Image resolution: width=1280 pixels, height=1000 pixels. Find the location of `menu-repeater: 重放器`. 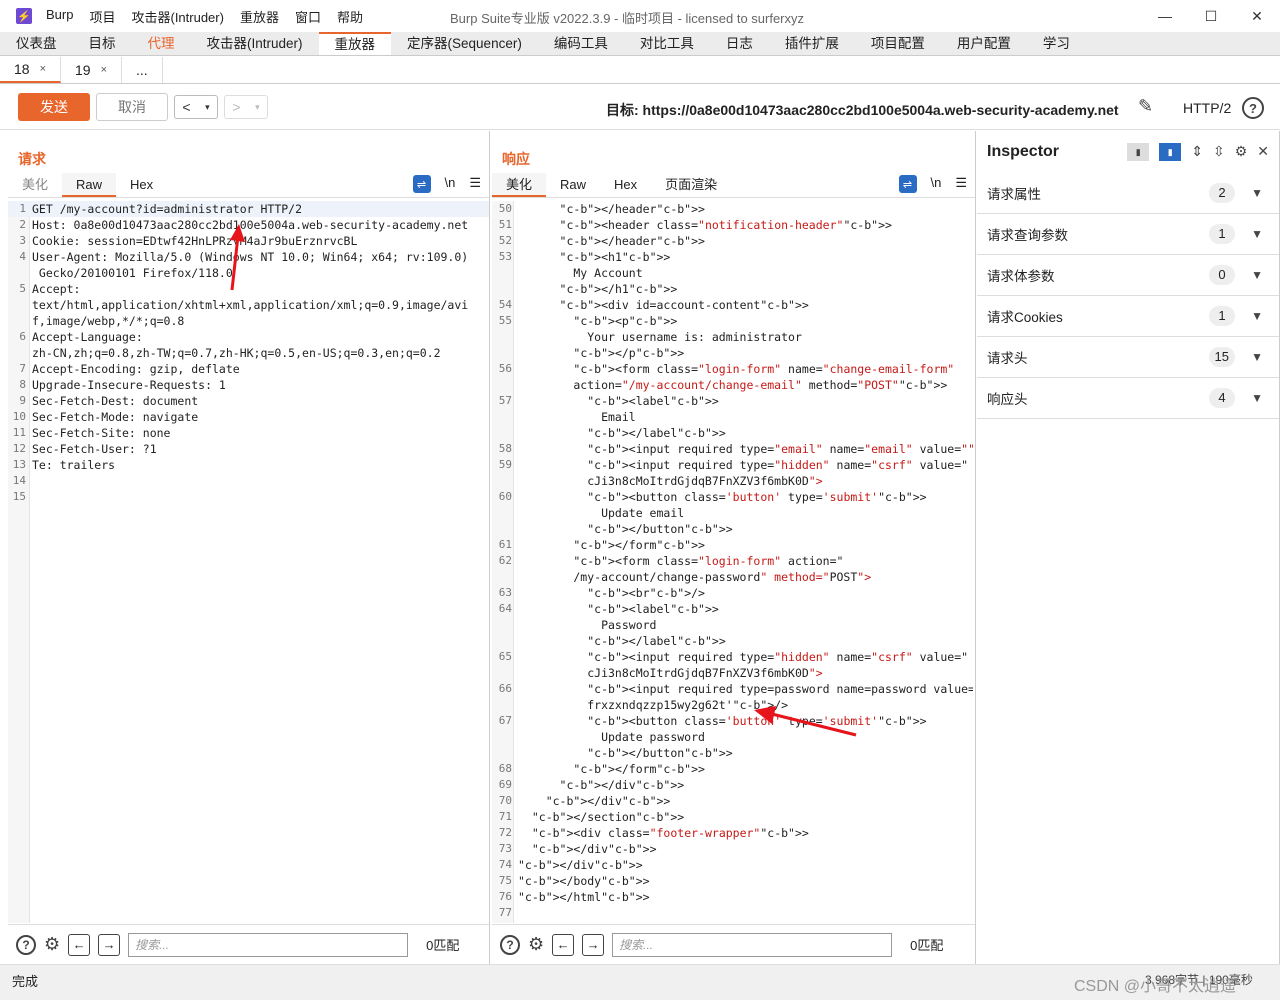

menu-repeater: 重放器 is located at coordinates (259, 16).